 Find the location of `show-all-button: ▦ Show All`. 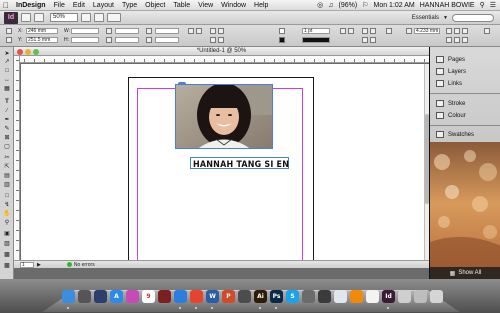

show-all-button: ▦ Show All is located at coordinates (465, 273).